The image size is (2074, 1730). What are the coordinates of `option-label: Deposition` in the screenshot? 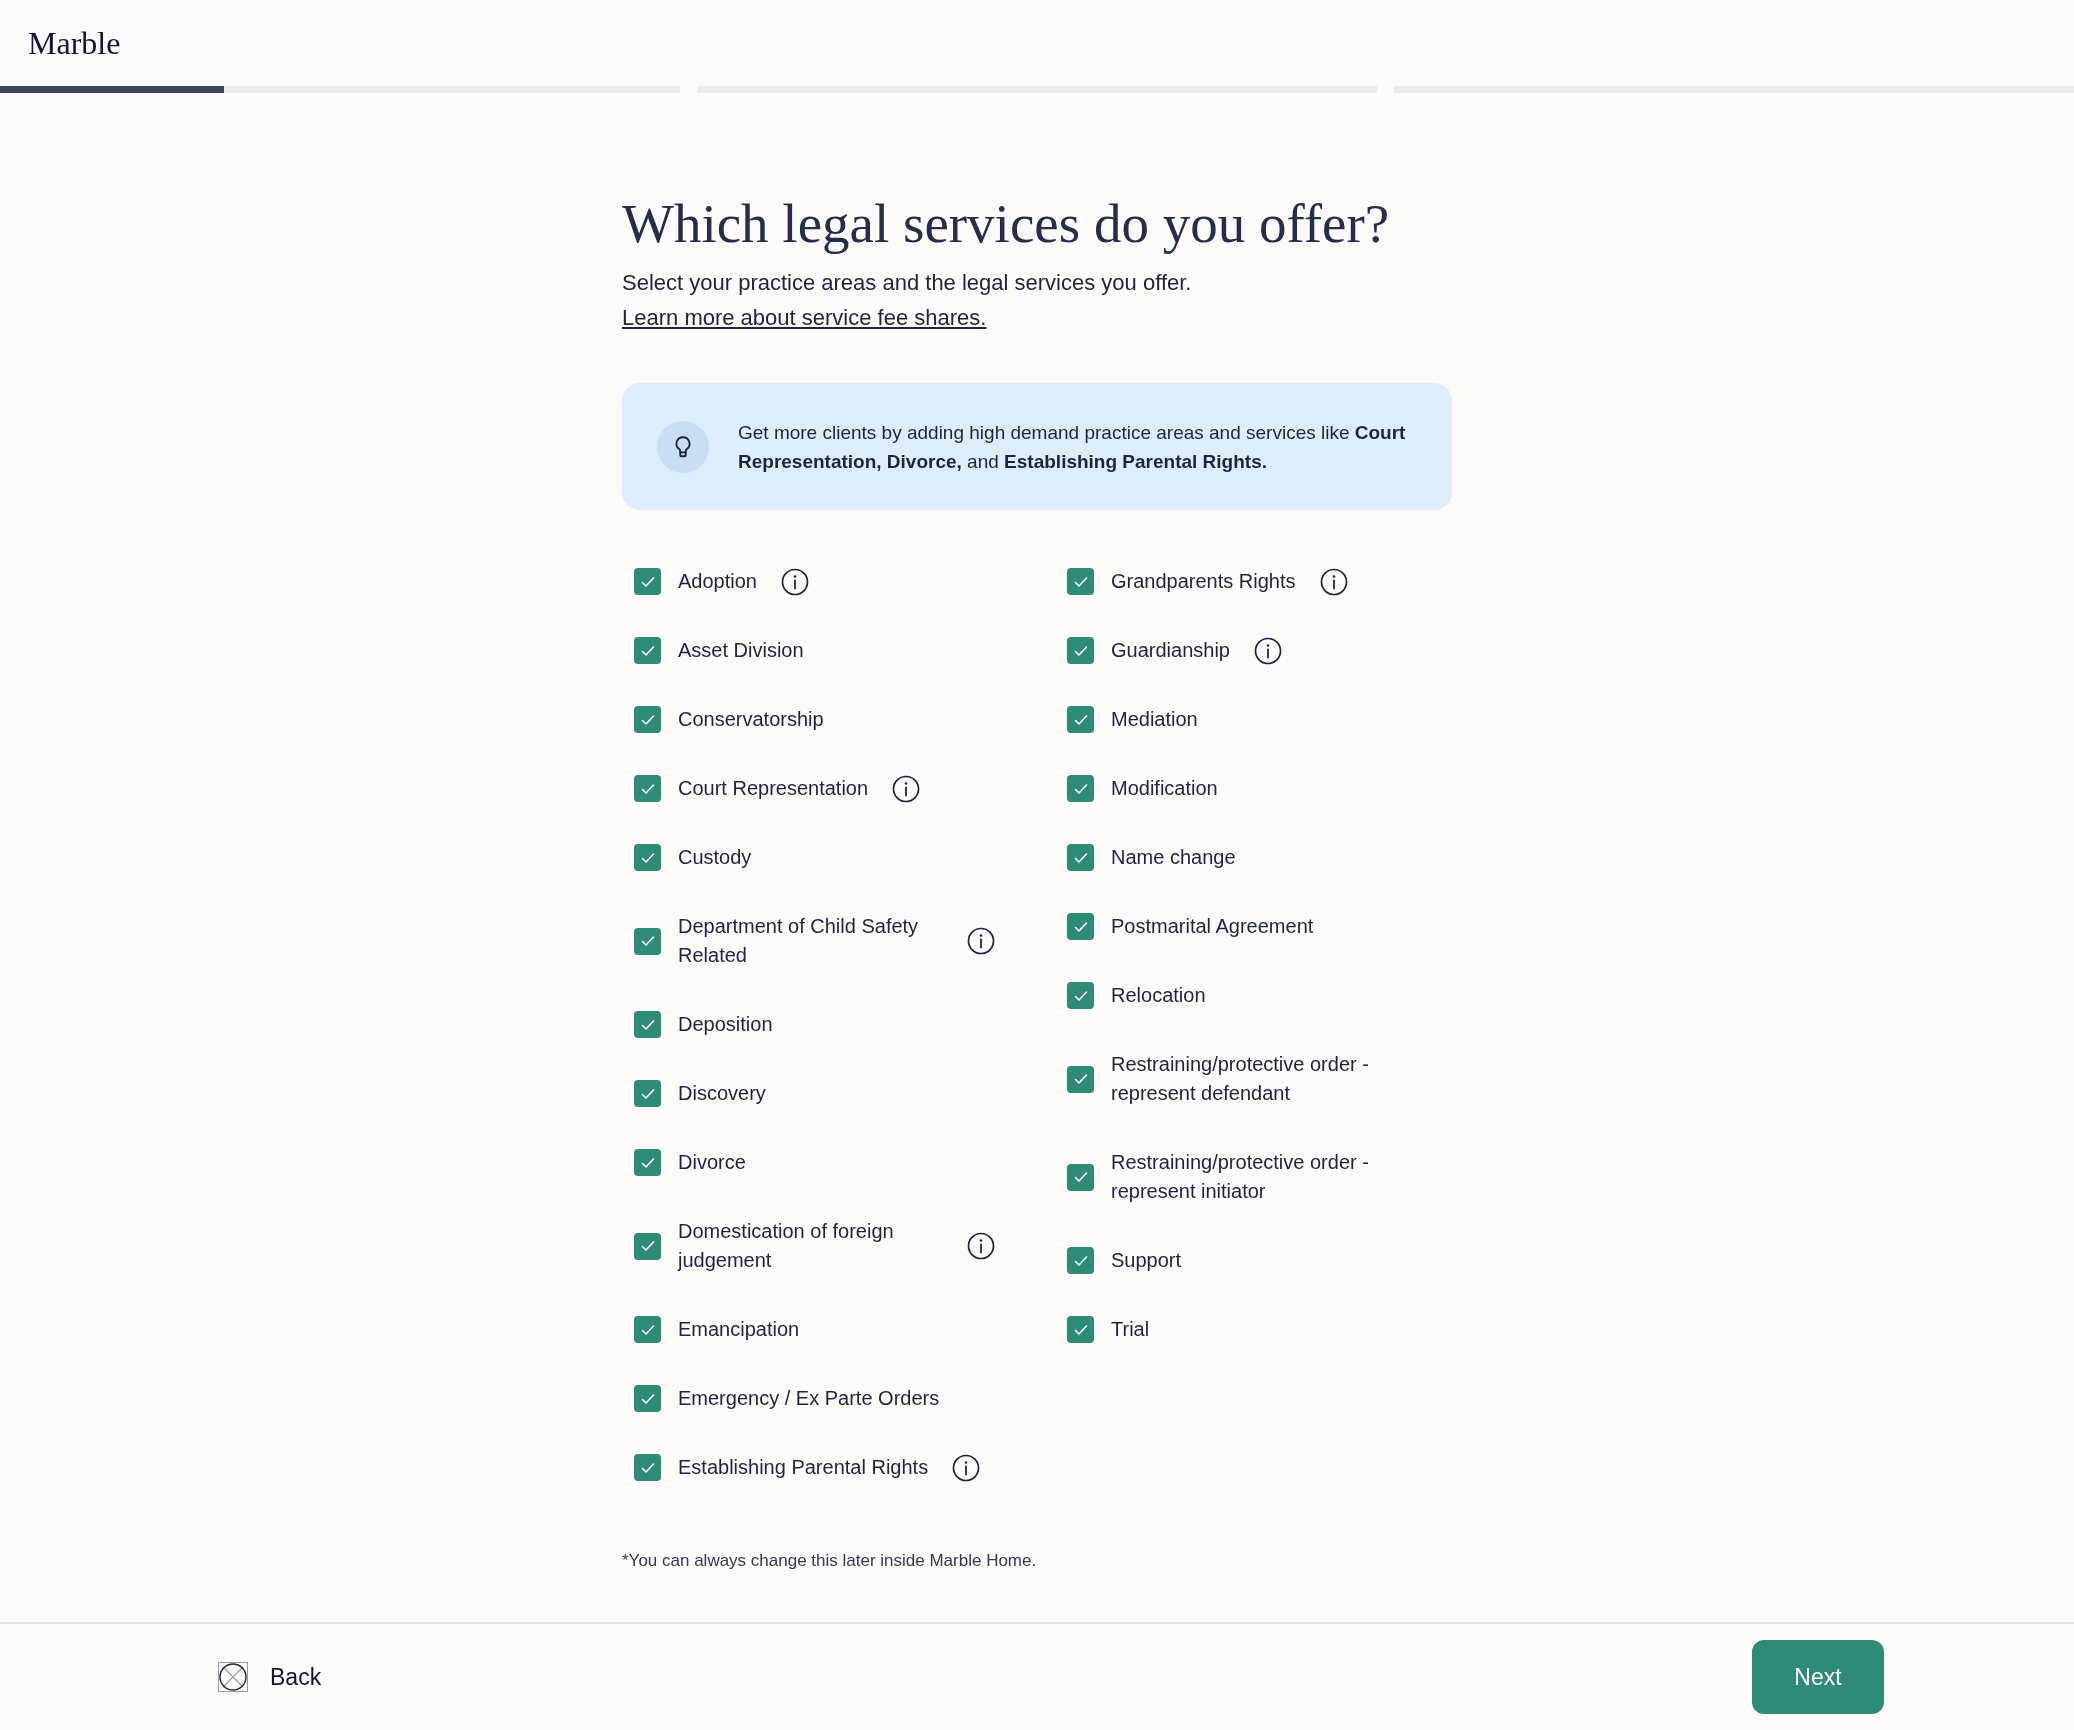 It's located at (725, 1024).